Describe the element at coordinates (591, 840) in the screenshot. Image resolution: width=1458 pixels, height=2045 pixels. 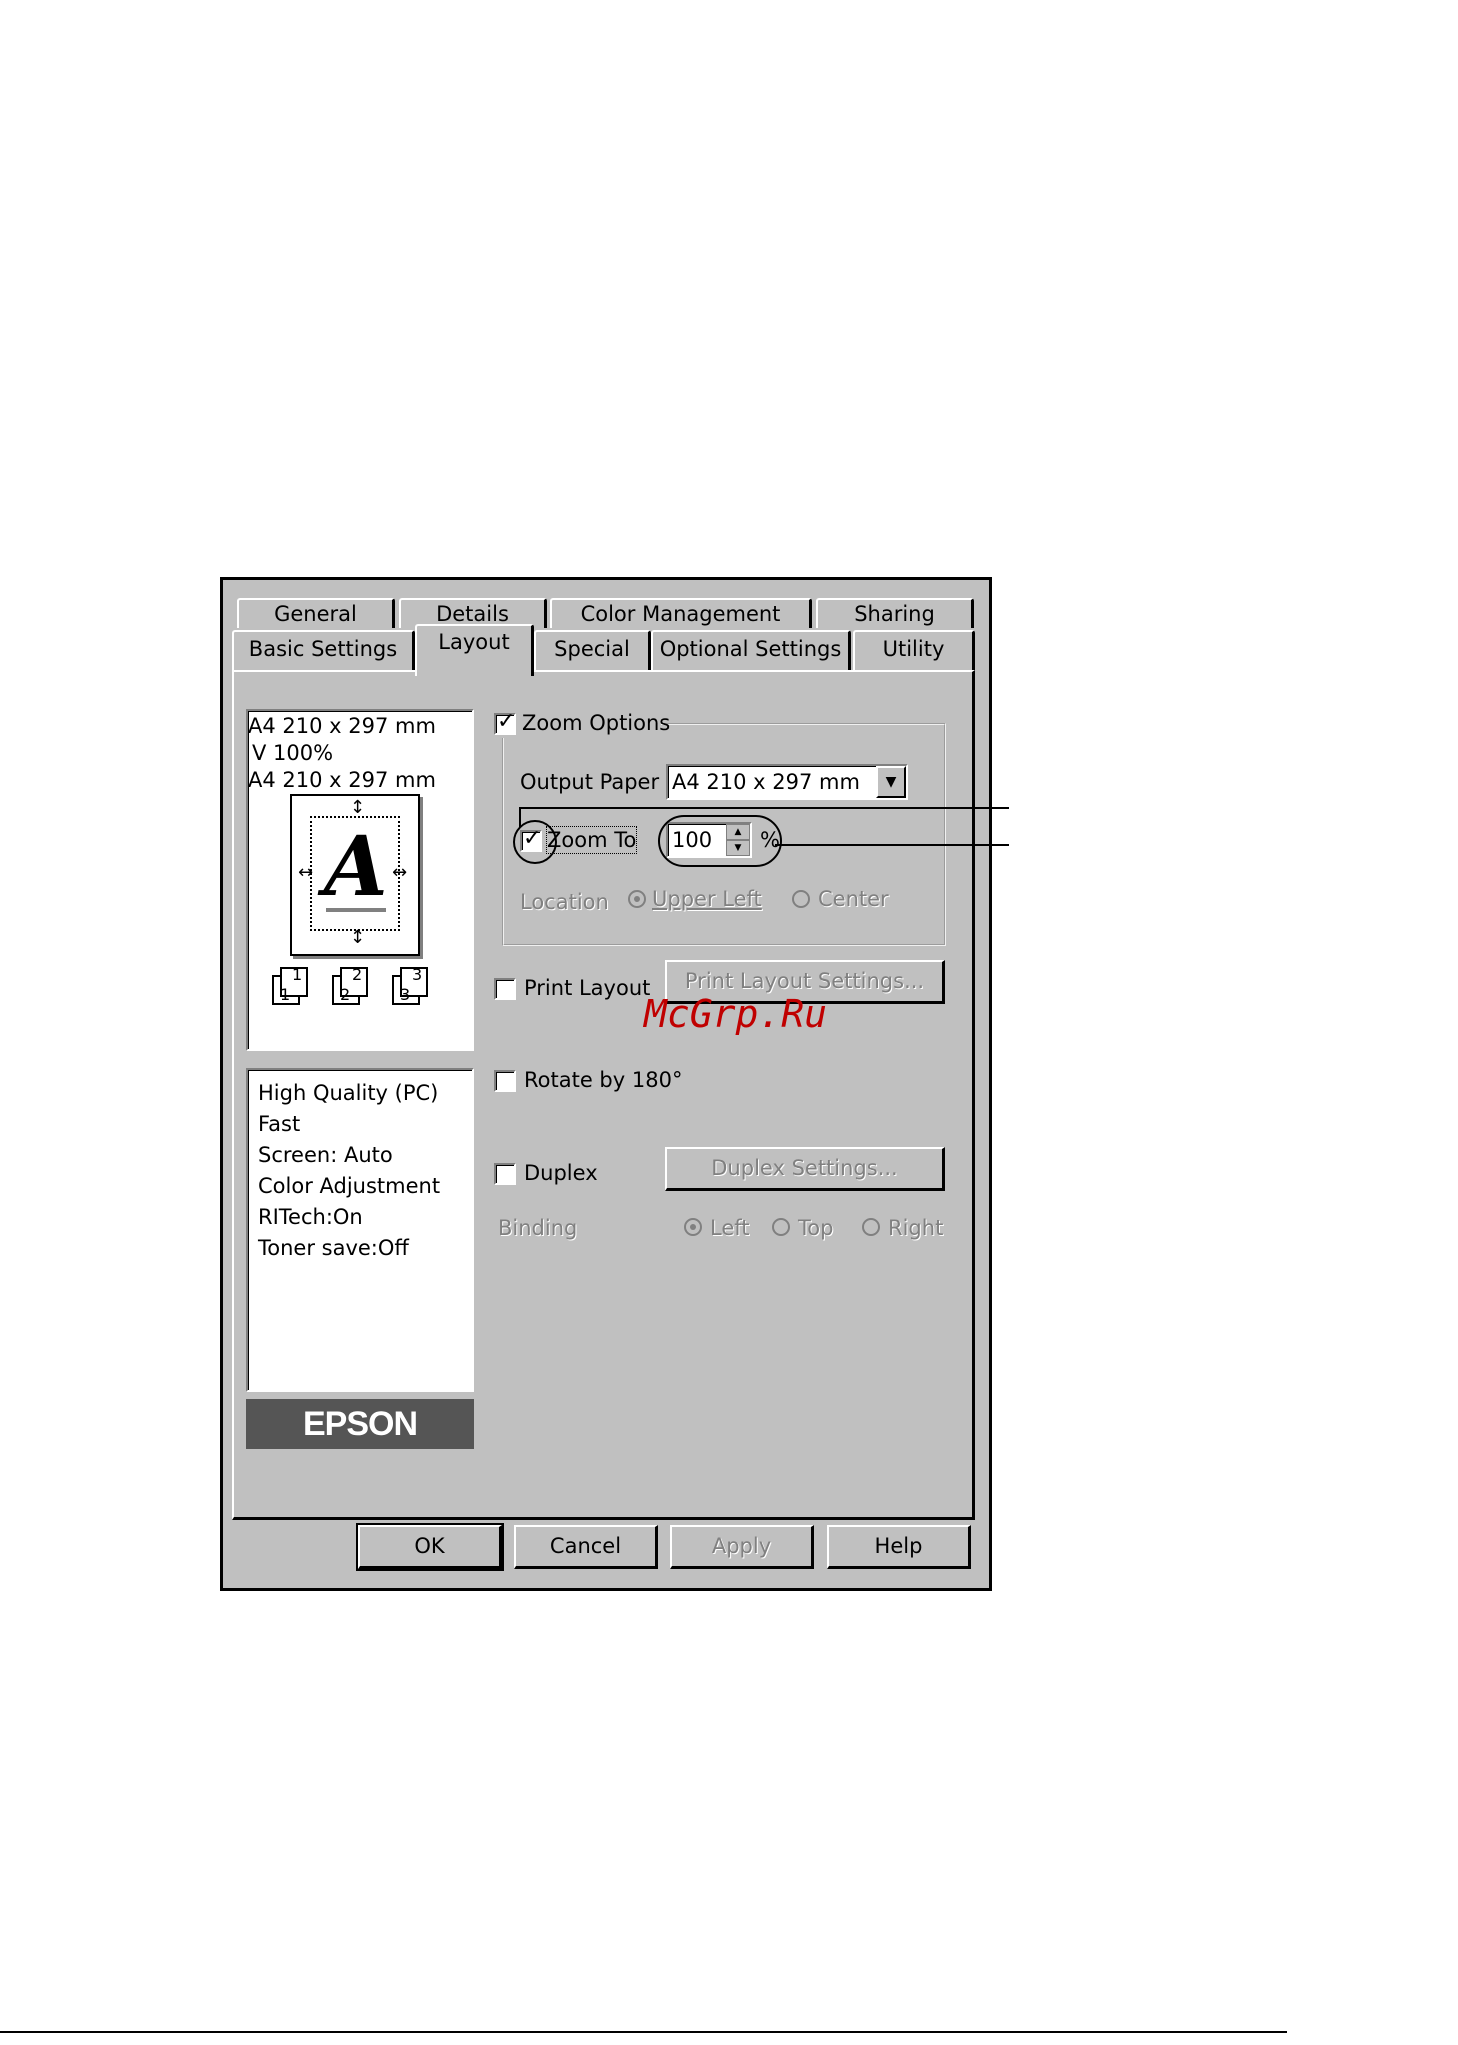
I see `zoom-to-label: Zoom To` at that location.